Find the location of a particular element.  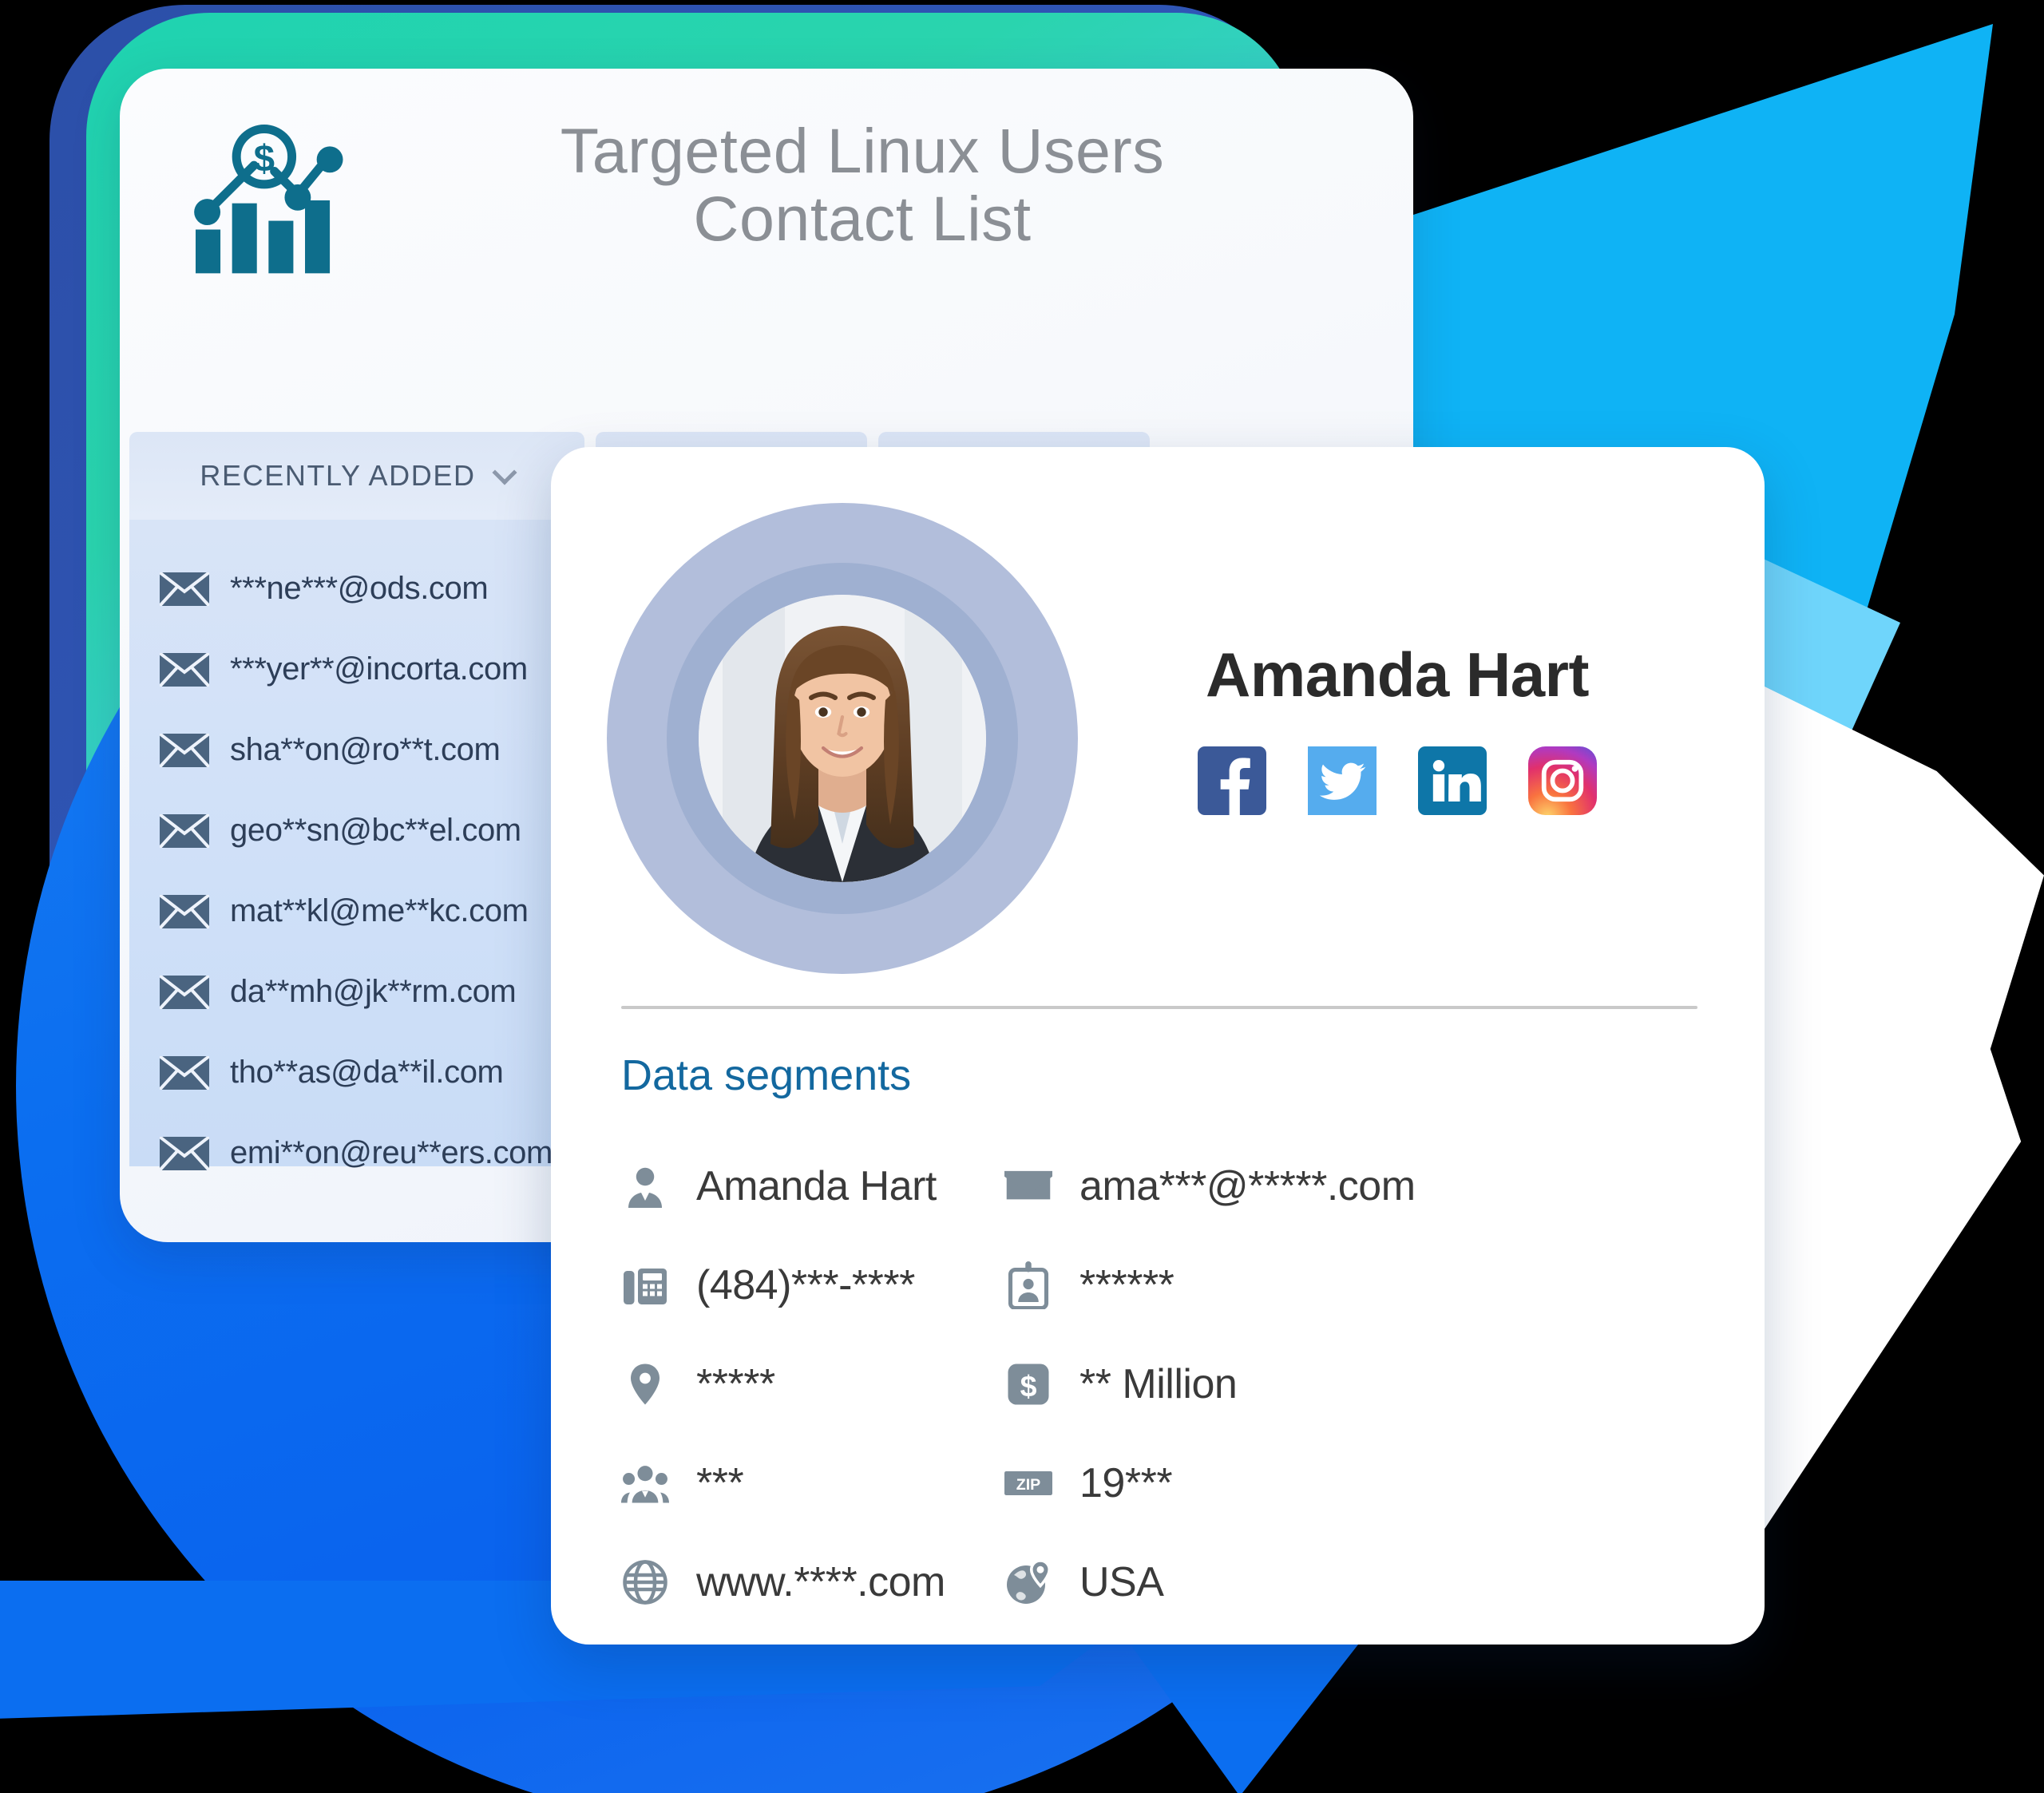

instagram-icon is located at coordinates (1562, 781).